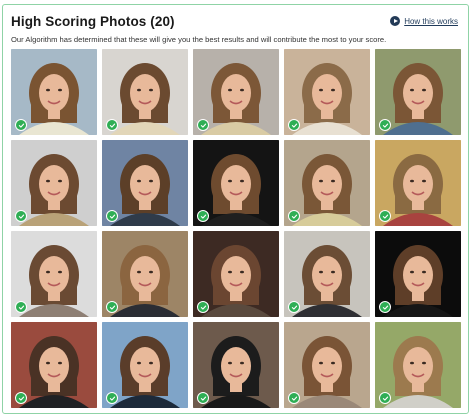  I want to click on how-this-works-label: How this works, so click(431, 21).